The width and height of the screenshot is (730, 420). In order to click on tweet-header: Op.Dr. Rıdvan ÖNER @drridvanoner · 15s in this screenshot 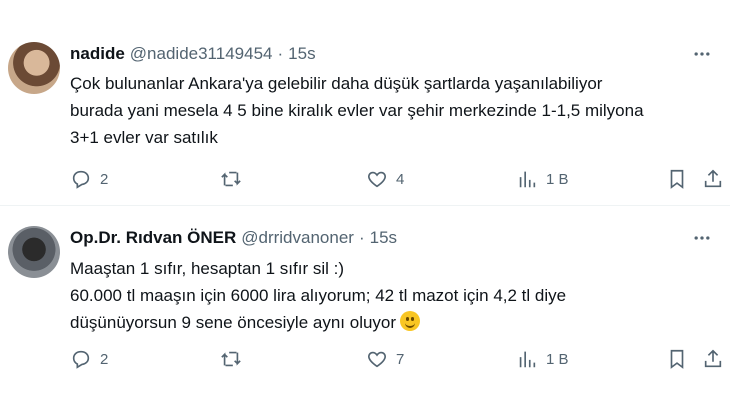, I will do `click(233, 238)`.